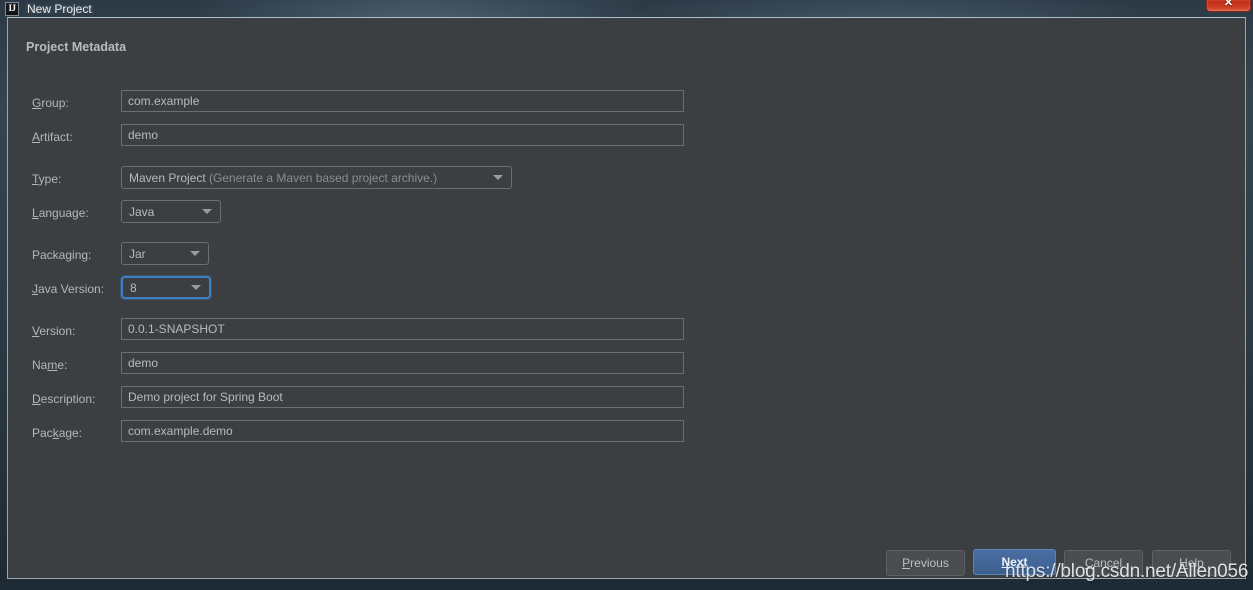 Image resolution: width=1253 pixels, height=590 pixels. I want to click on description-value: Demo project for Spring Boot, so click(205, 397).